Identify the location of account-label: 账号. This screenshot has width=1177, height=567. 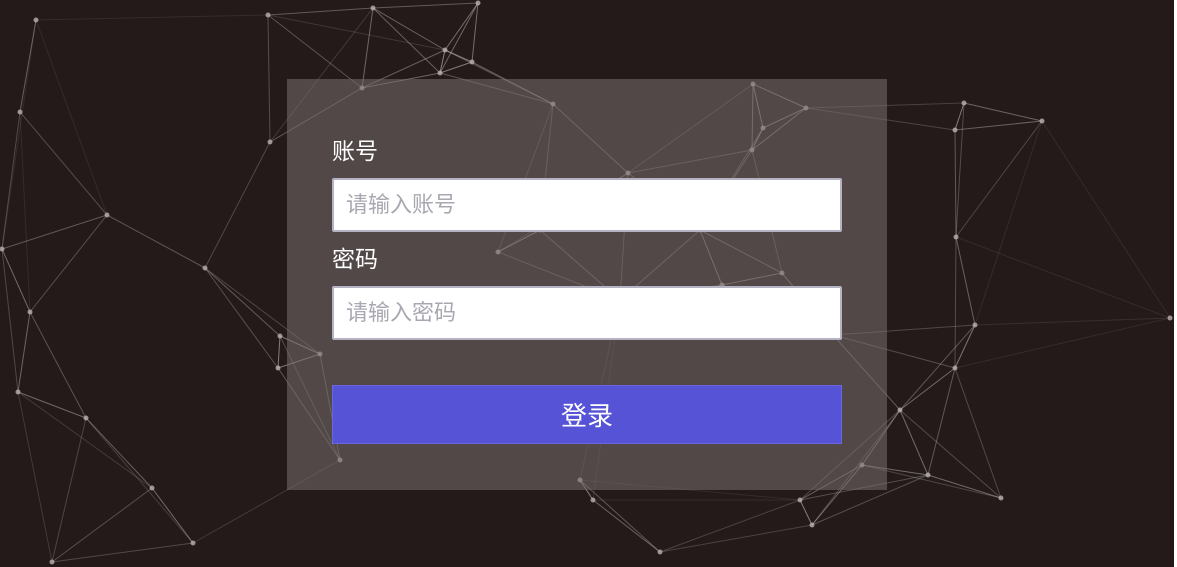
(355, 152).